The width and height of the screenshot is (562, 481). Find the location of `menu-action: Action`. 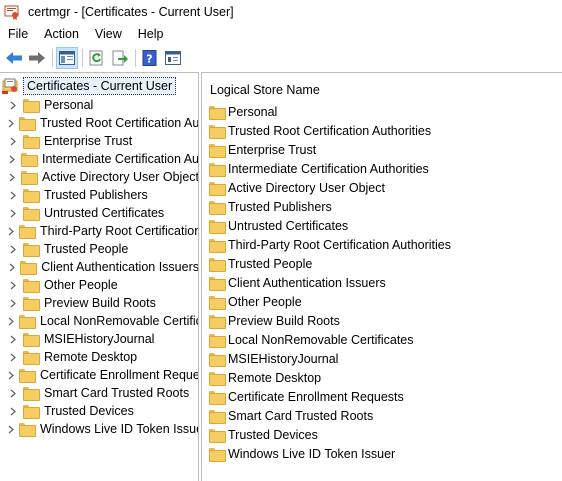

menu-action: Action is located at coordinates (61, 34).